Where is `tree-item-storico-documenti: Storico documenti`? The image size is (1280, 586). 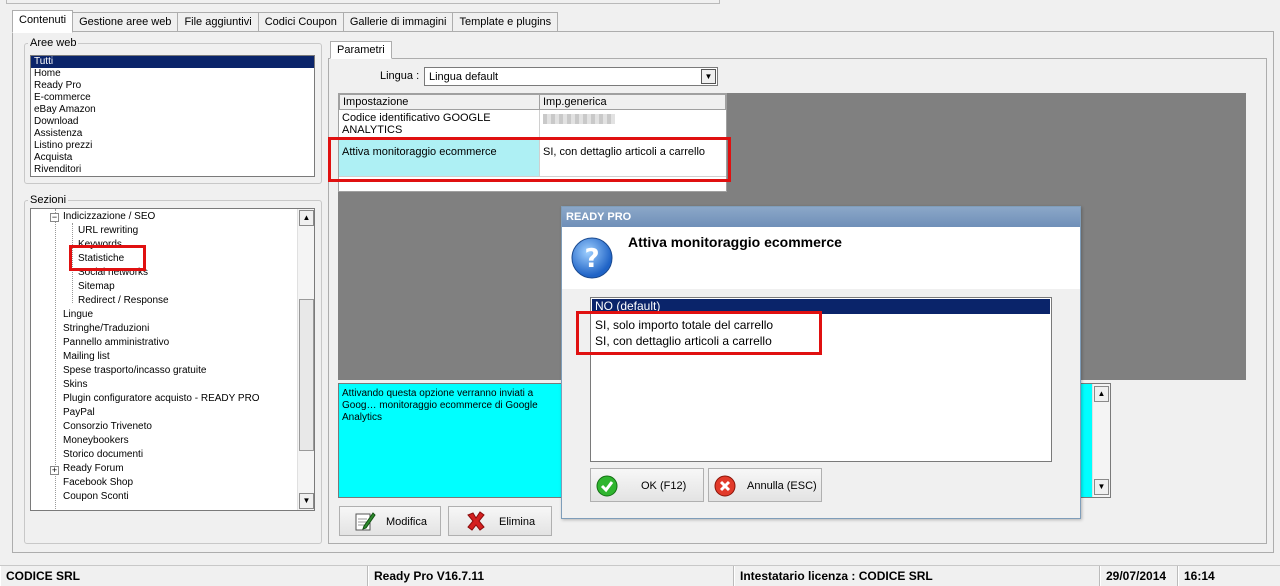 tree-item-storico-documenti: Storico documenti is located at coordinates (103, 455).